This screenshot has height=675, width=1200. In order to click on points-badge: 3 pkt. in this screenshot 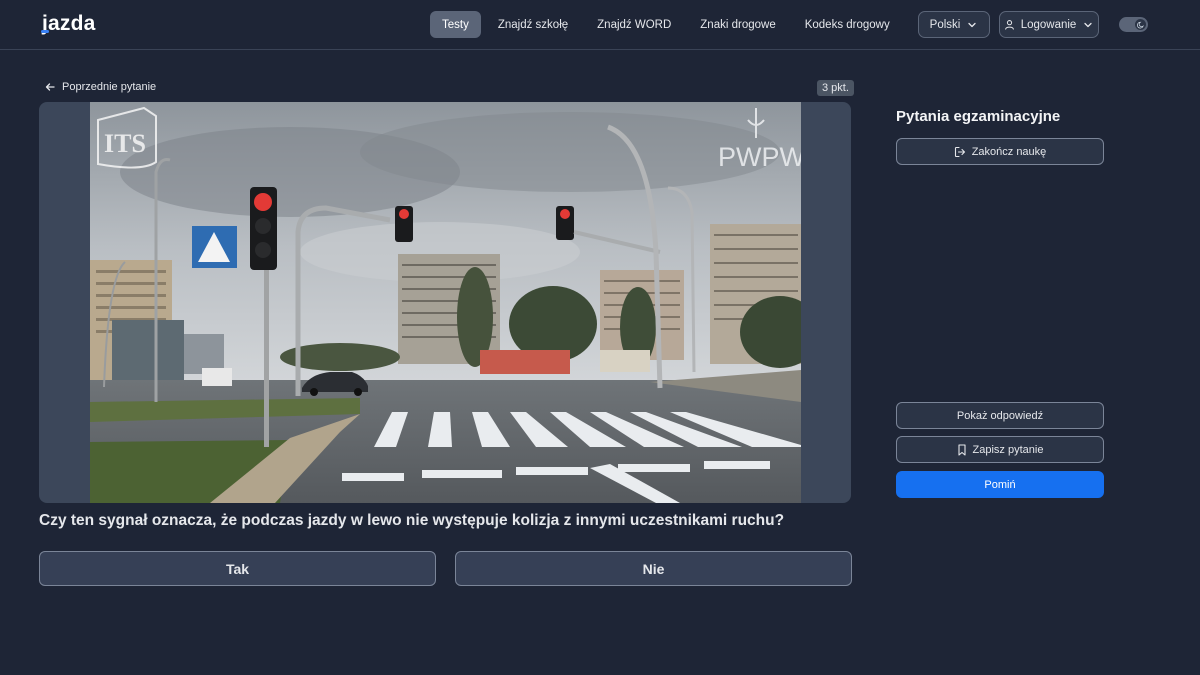, I will do `click(835, 88)`.